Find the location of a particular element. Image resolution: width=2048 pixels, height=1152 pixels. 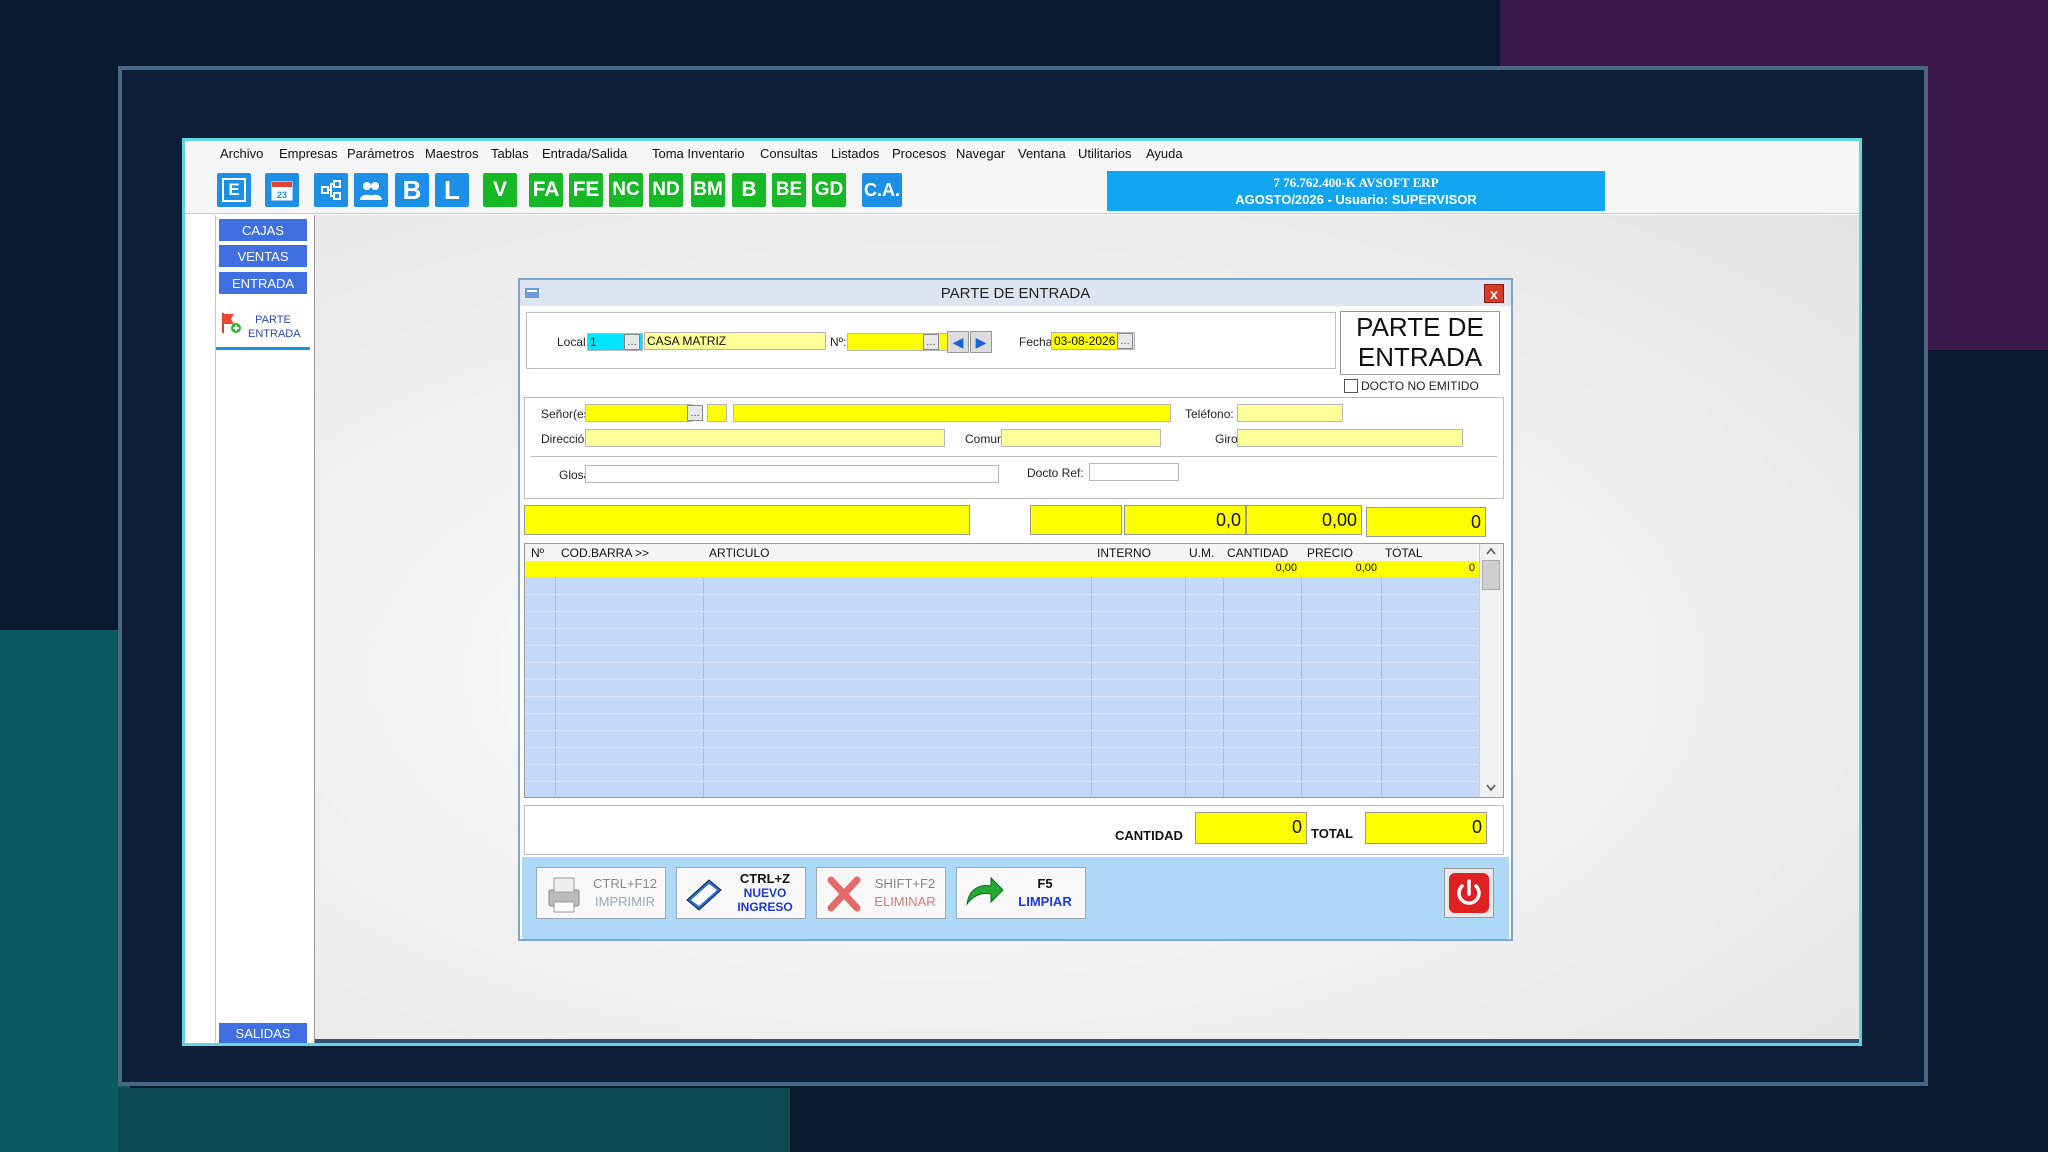

toolbar-l-button: L is located at coordinates (452, 190).